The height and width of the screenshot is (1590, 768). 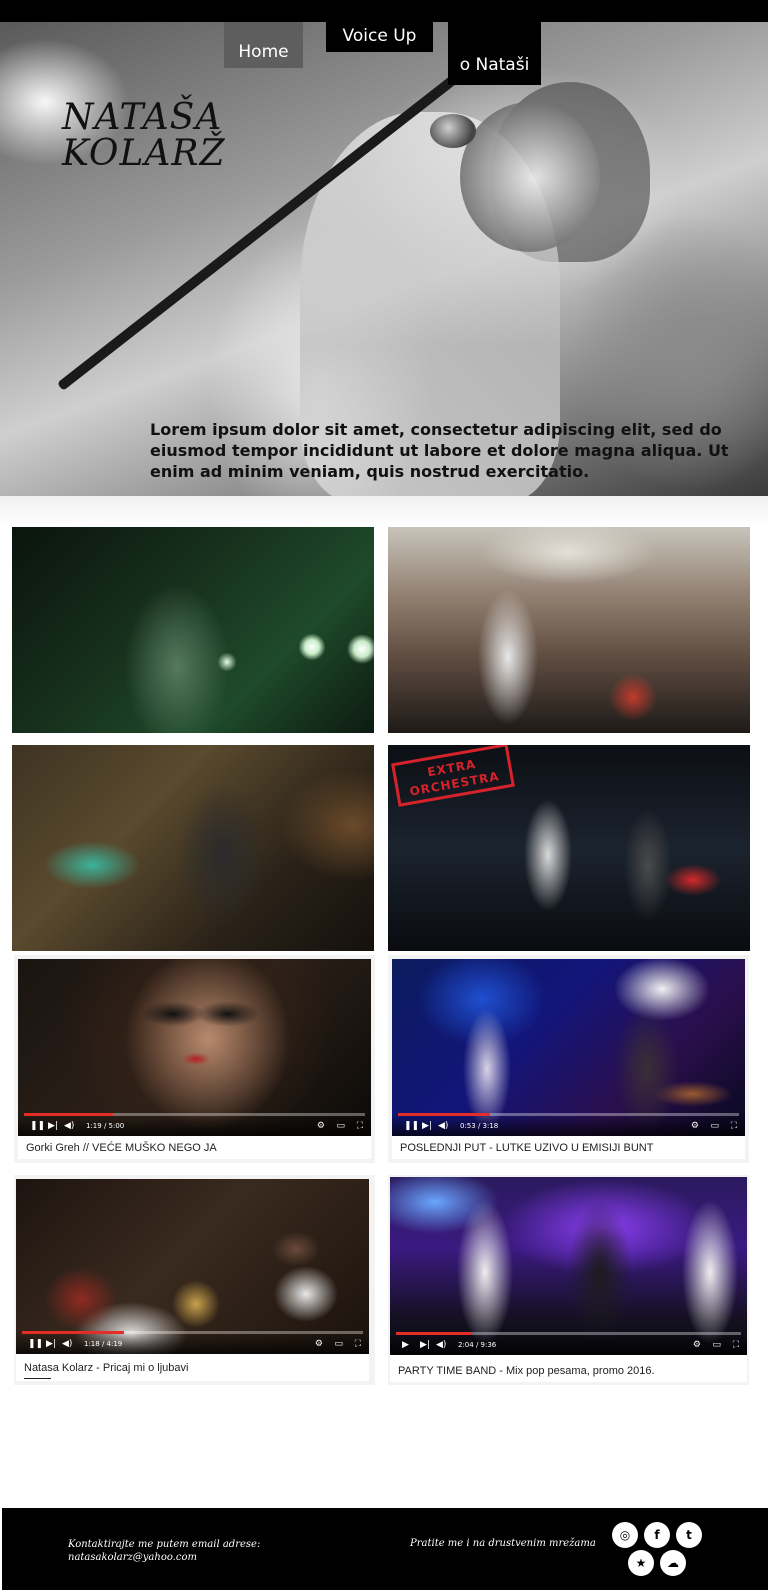 What do you see at coordinates (453, 776) in the screenshot?
I see `extra-orchestra-stamp: EXTRA ORCHESTRA` at bounding box center [453, 776].